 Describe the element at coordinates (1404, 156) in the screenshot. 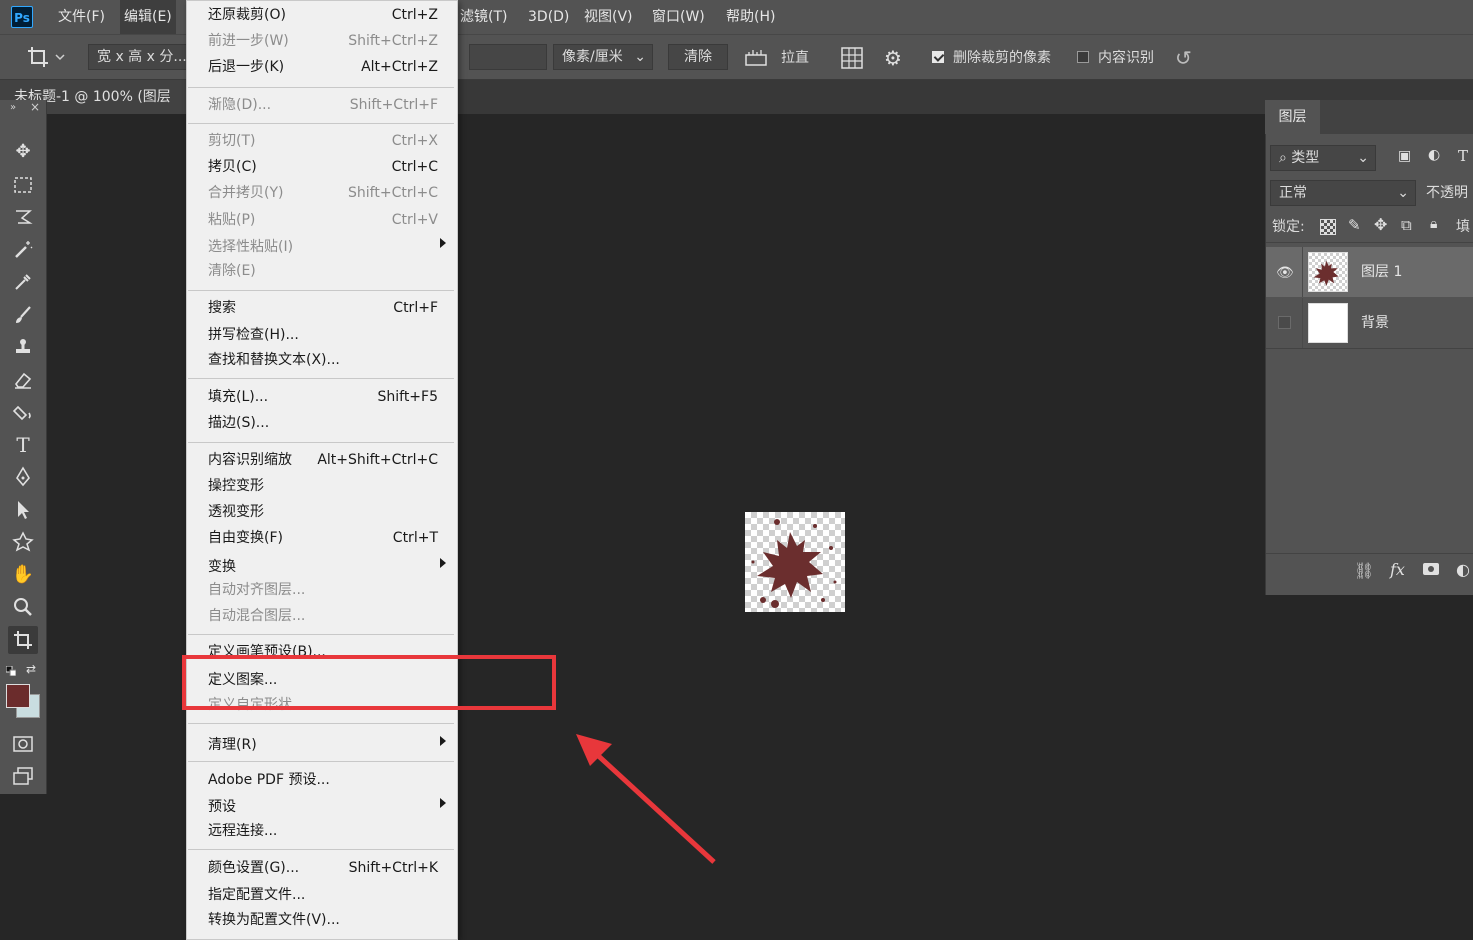

I see `image-filter-icon: ▣` at that location.